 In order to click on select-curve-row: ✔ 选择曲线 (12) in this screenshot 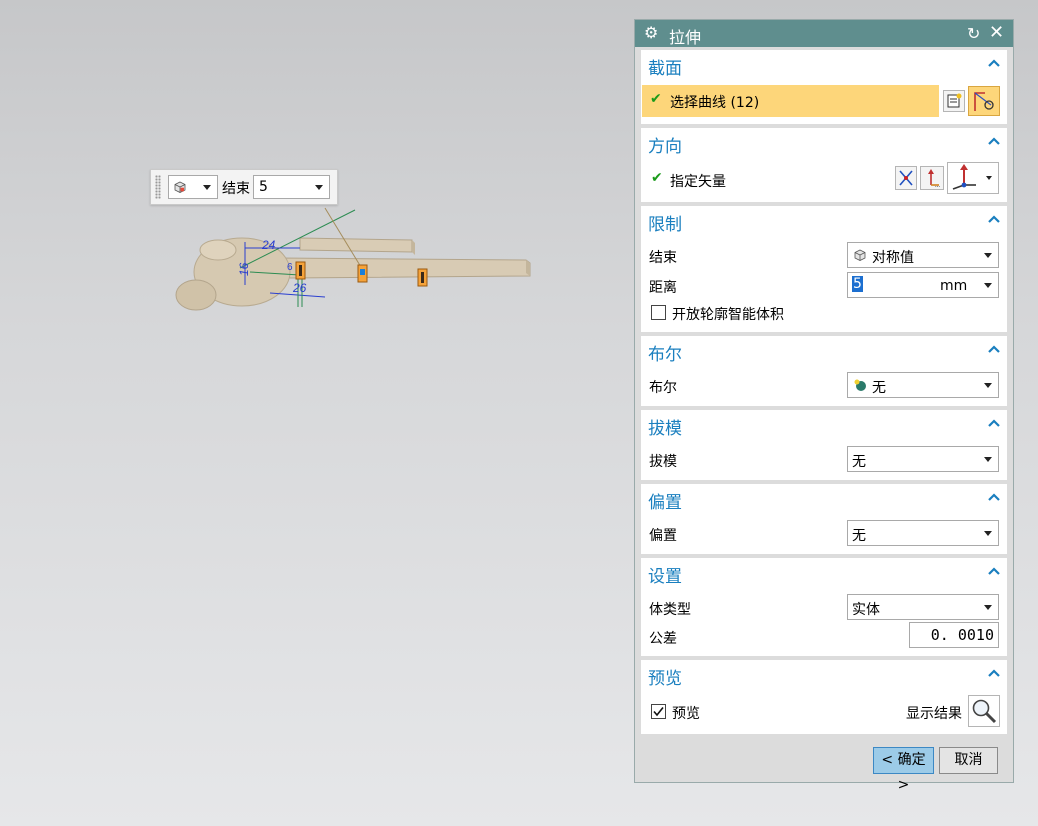, I will do `click(790, 101)`.